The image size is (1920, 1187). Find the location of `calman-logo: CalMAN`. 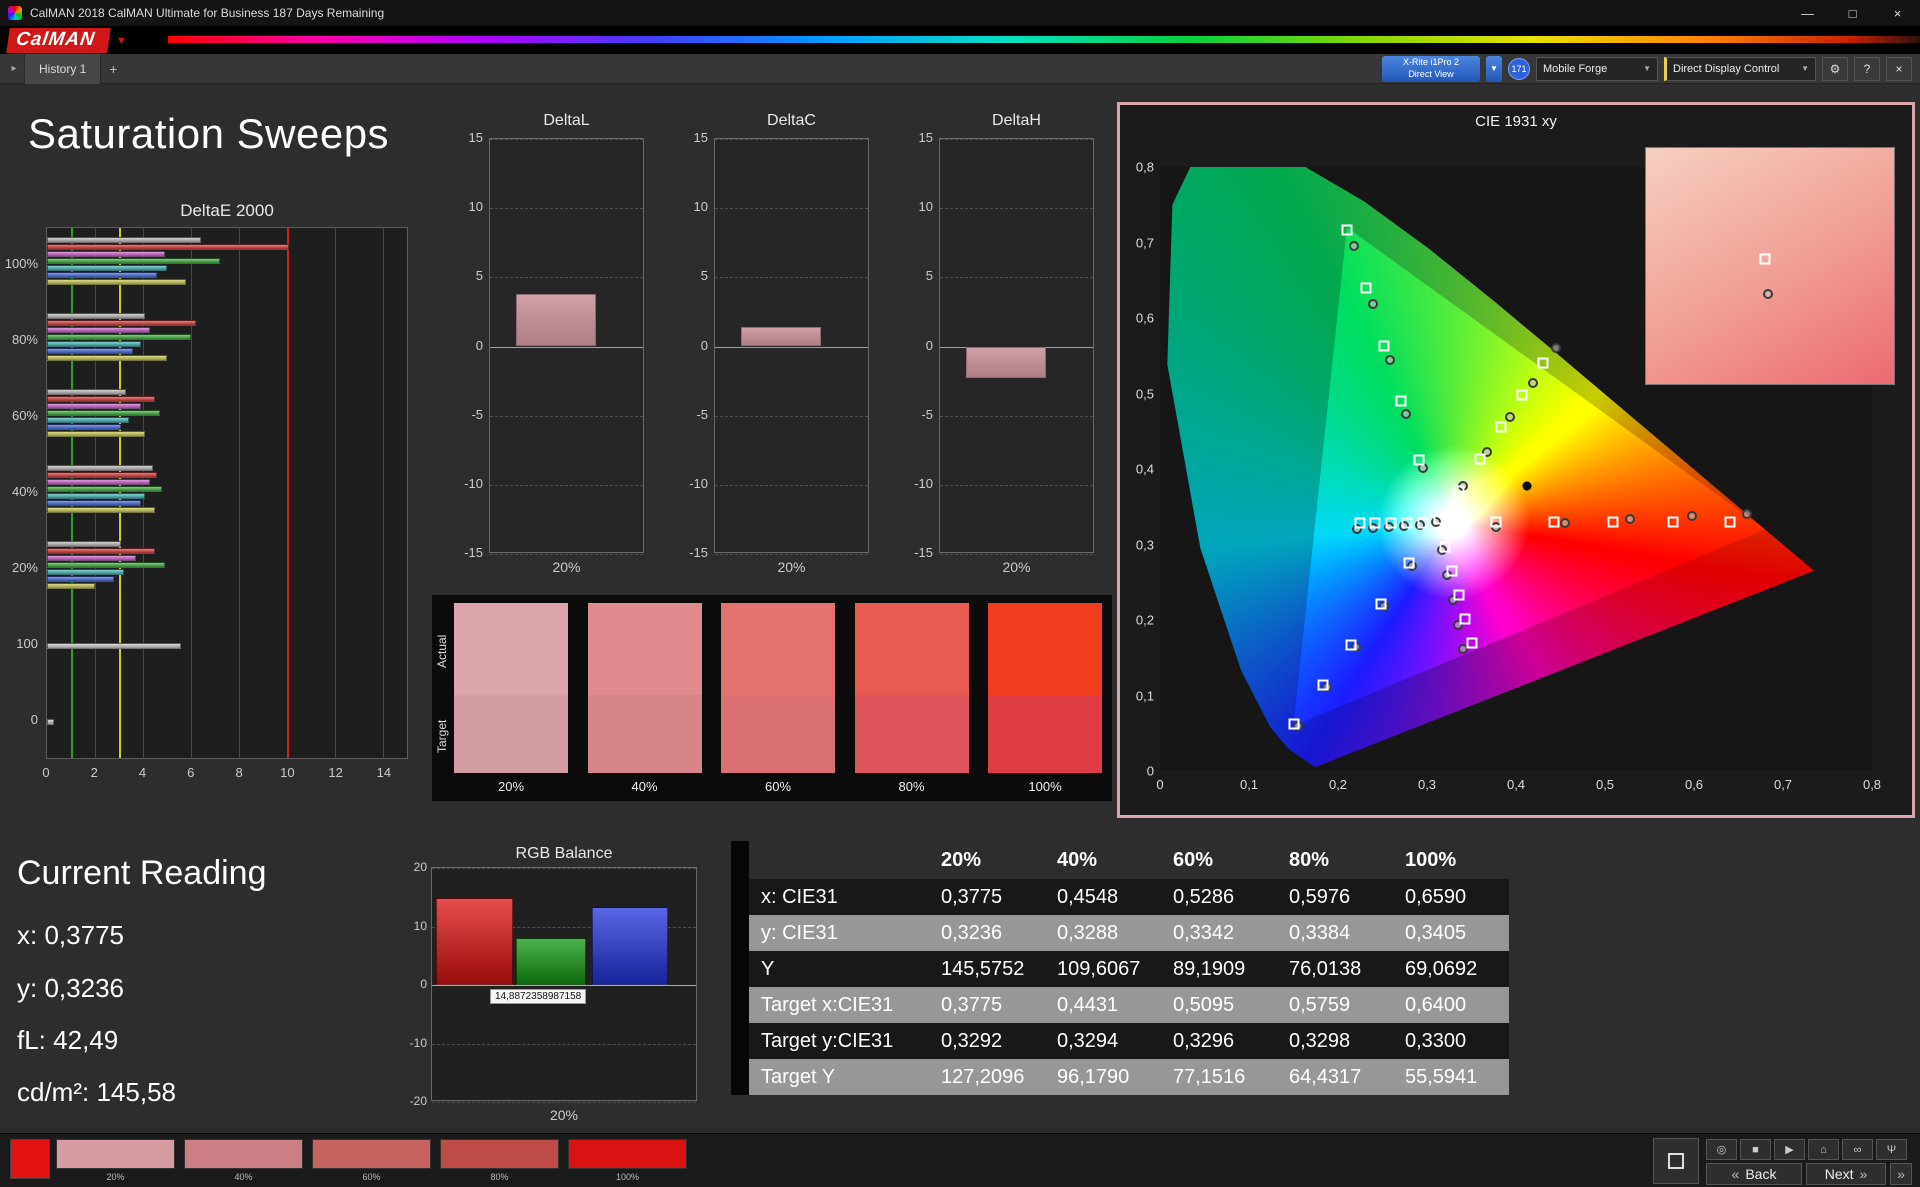

calman-logo: CalMAN is located at coordinates (58, 40).